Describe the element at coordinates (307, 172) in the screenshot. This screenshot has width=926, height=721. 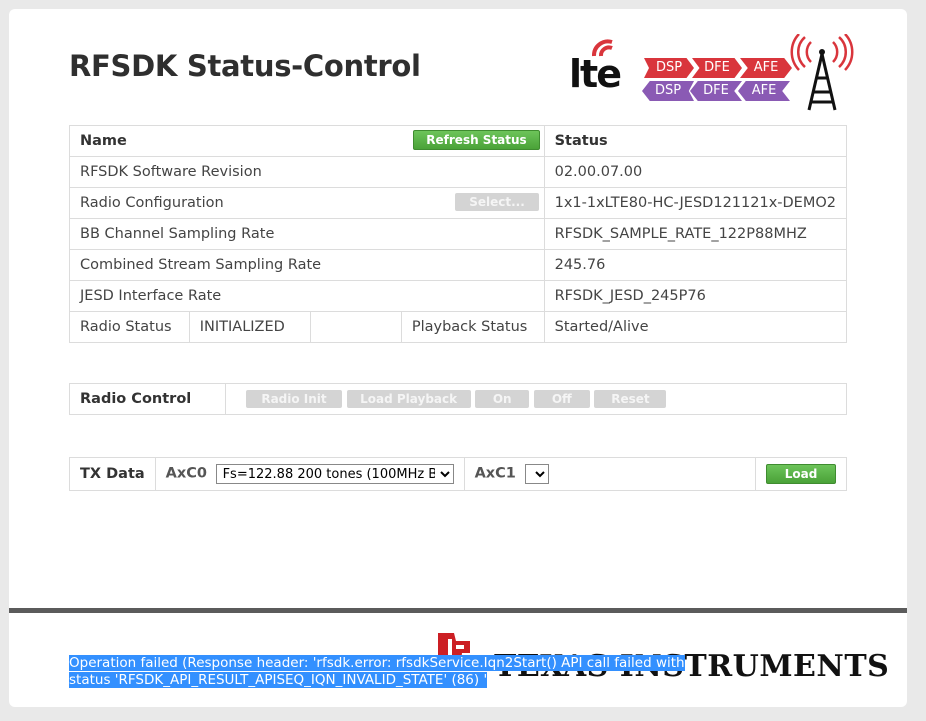
I see `sw-revision-label: RFSDK Software Revision` at that location.